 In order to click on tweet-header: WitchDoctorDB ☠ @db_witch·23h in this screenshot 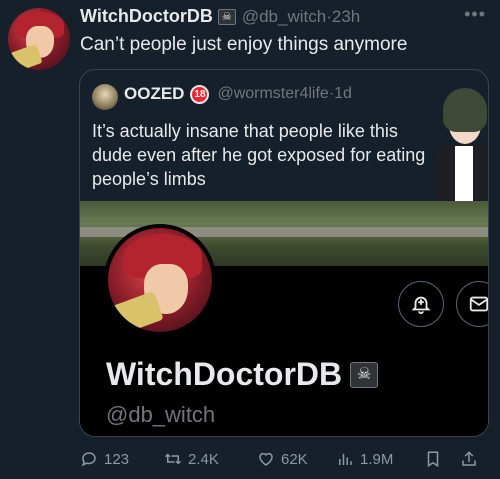, I will do `click(220, 16)`.